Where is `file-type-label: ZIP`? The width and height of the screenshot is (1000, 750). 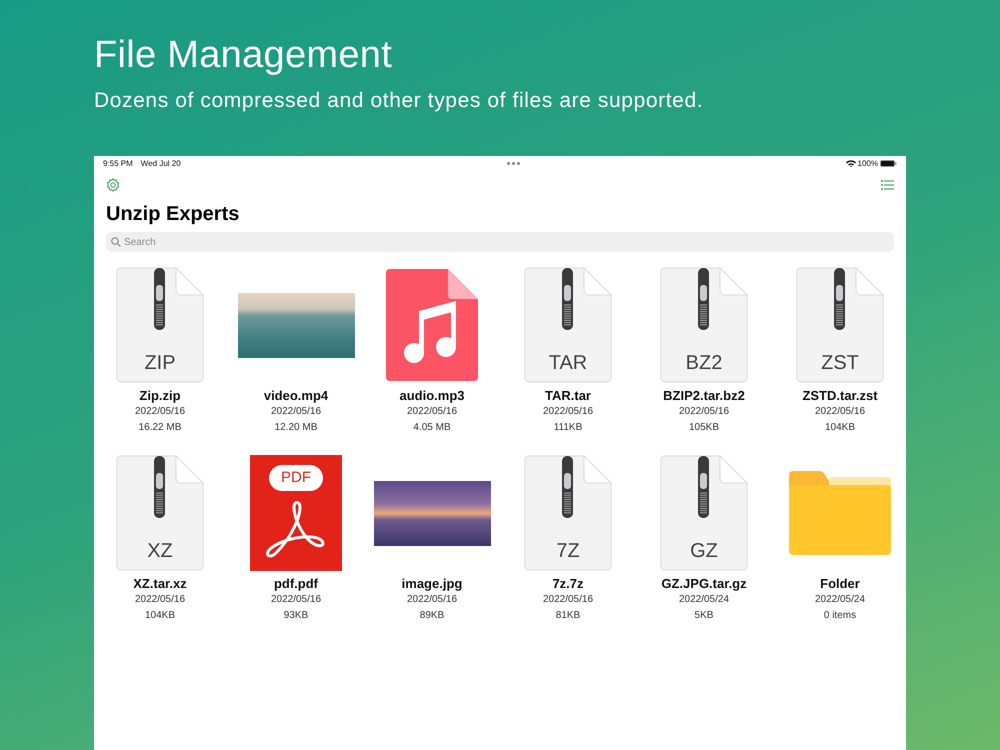
file-type-label: ZIP is located at coordinates (160, 363).